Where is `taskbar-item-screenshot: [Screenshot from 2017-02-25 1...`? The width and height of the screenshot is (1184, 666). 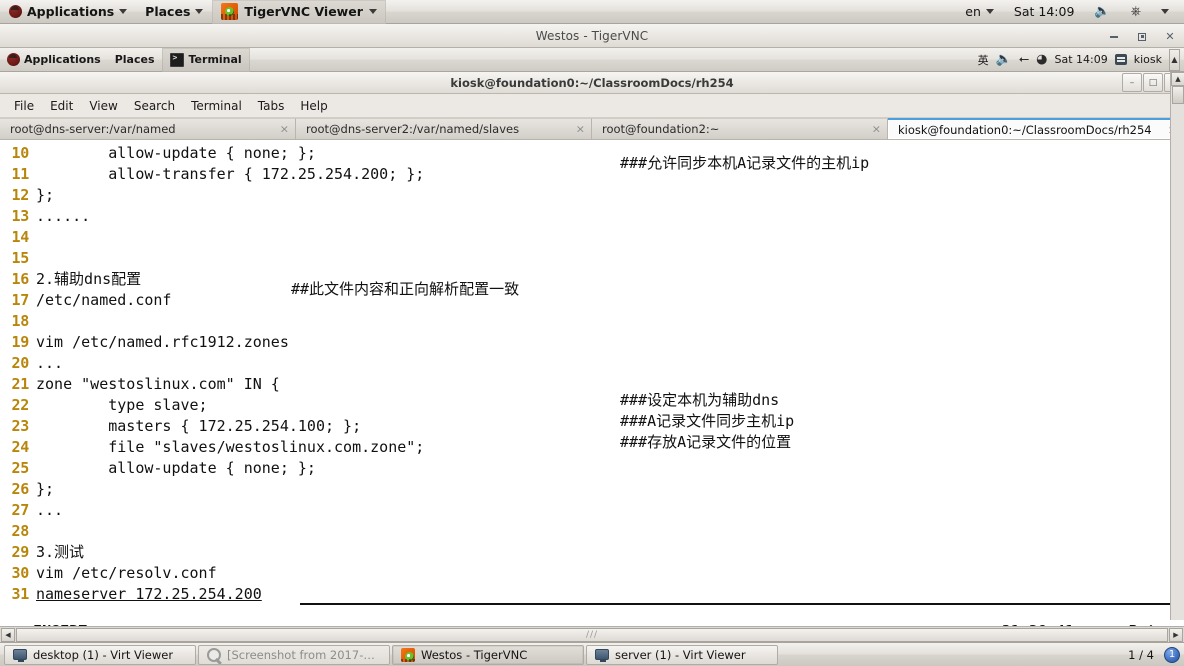 taskbar-item-screenshot: [Screenshot from 2017-02-25 1... is located at coordinates (294, 654).